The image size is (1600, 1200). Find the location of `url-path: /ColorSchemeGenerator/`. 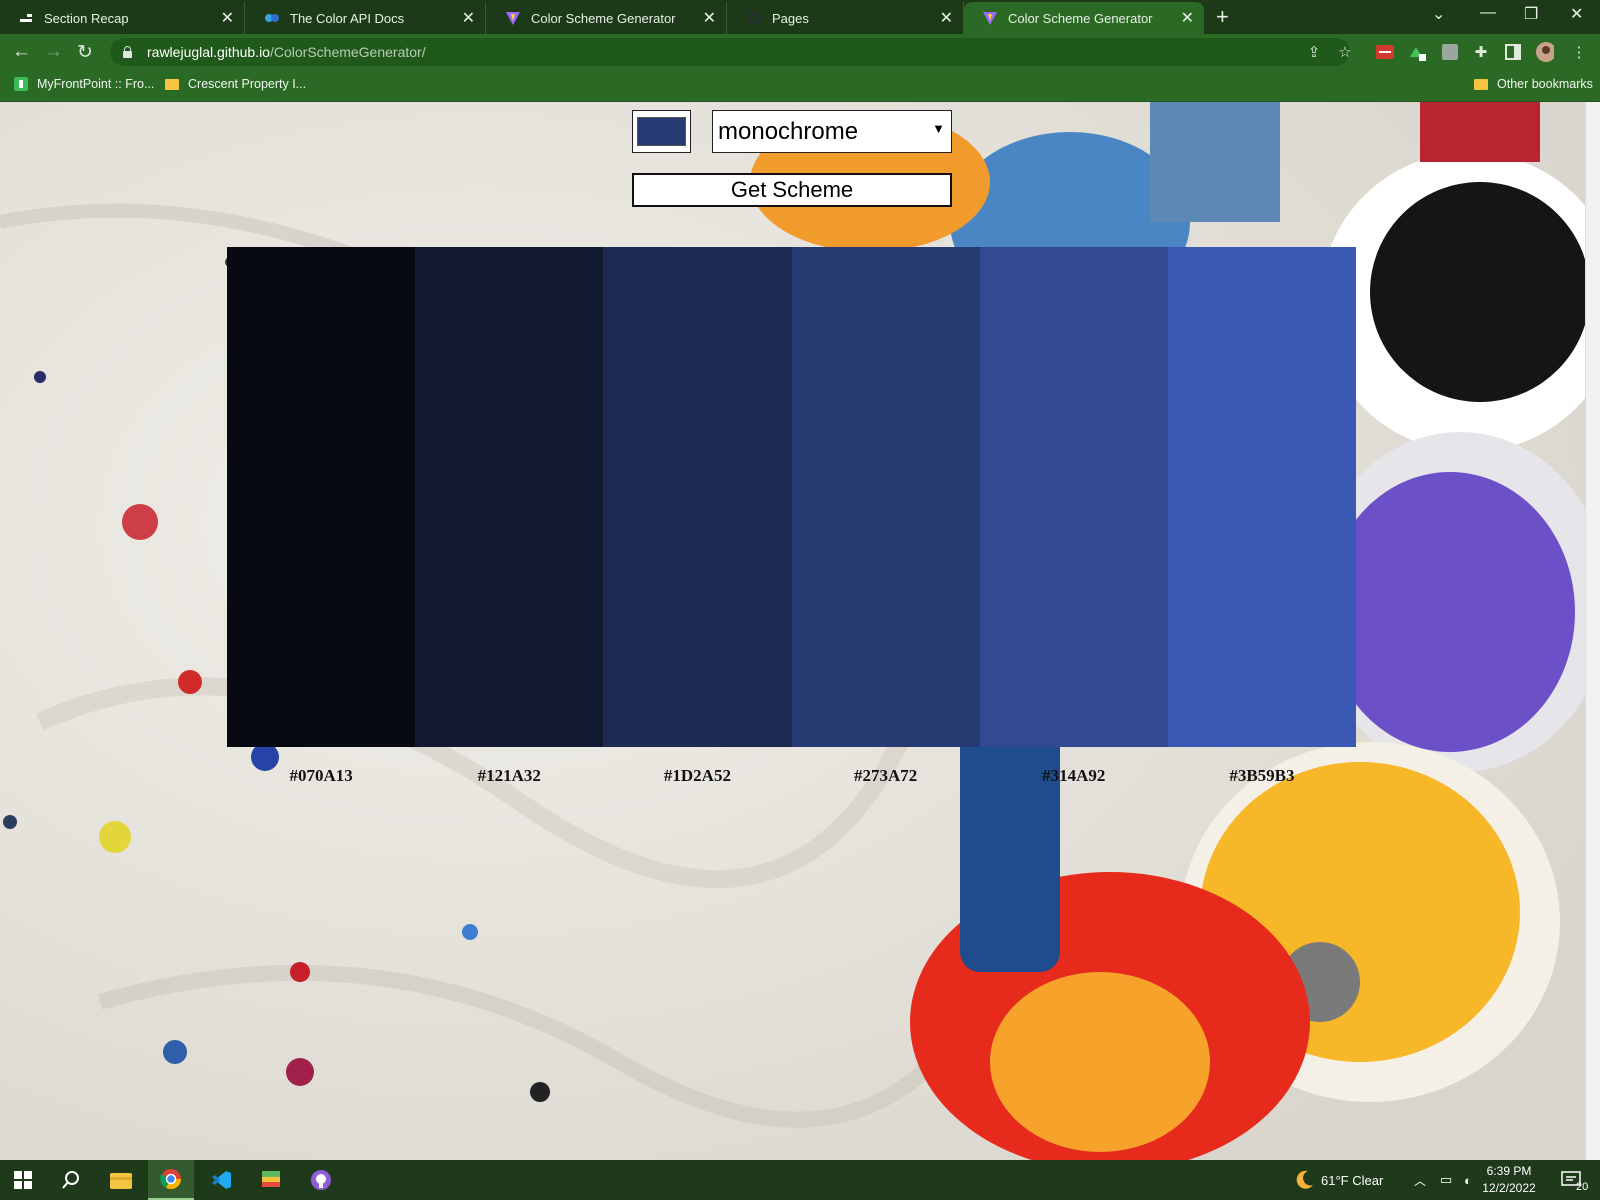

url-path: /ColorSchemeGenerator/ is located at coordinates (347, 52).